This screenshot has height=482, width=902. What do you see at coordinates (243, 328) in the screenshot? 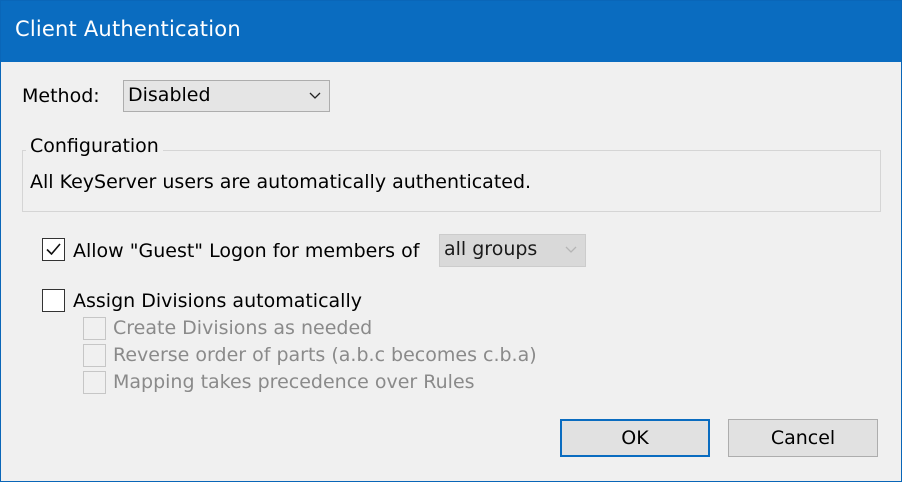
I see `create-divisions-label: Create Divisions as needed` at bounding box center [243, 328].